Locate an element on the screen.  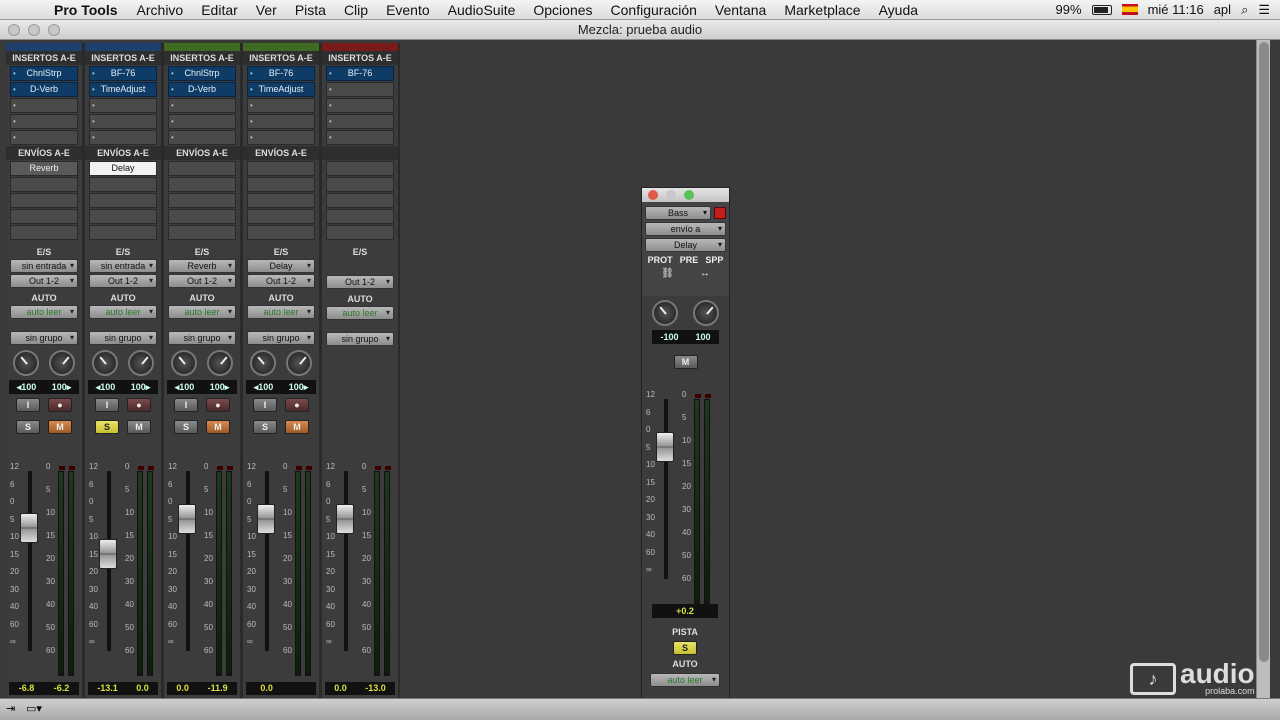
target-icon is located at coordinates (720, 213).